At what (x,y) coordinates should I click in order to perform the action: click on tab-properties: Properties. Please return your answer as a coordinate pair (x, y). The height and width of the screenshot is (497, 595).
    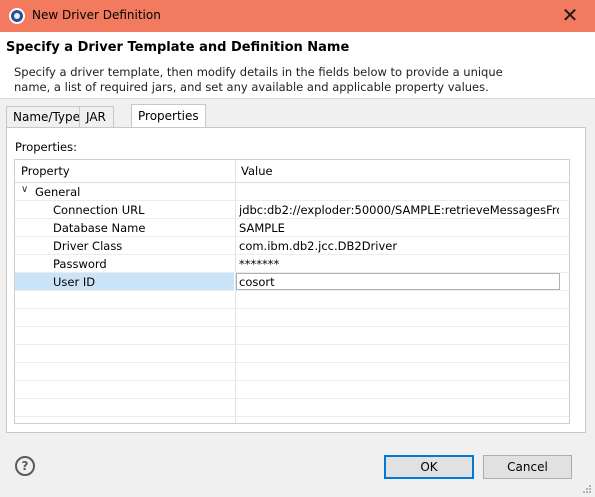
    Looking at the image, I should click on (168, 116).